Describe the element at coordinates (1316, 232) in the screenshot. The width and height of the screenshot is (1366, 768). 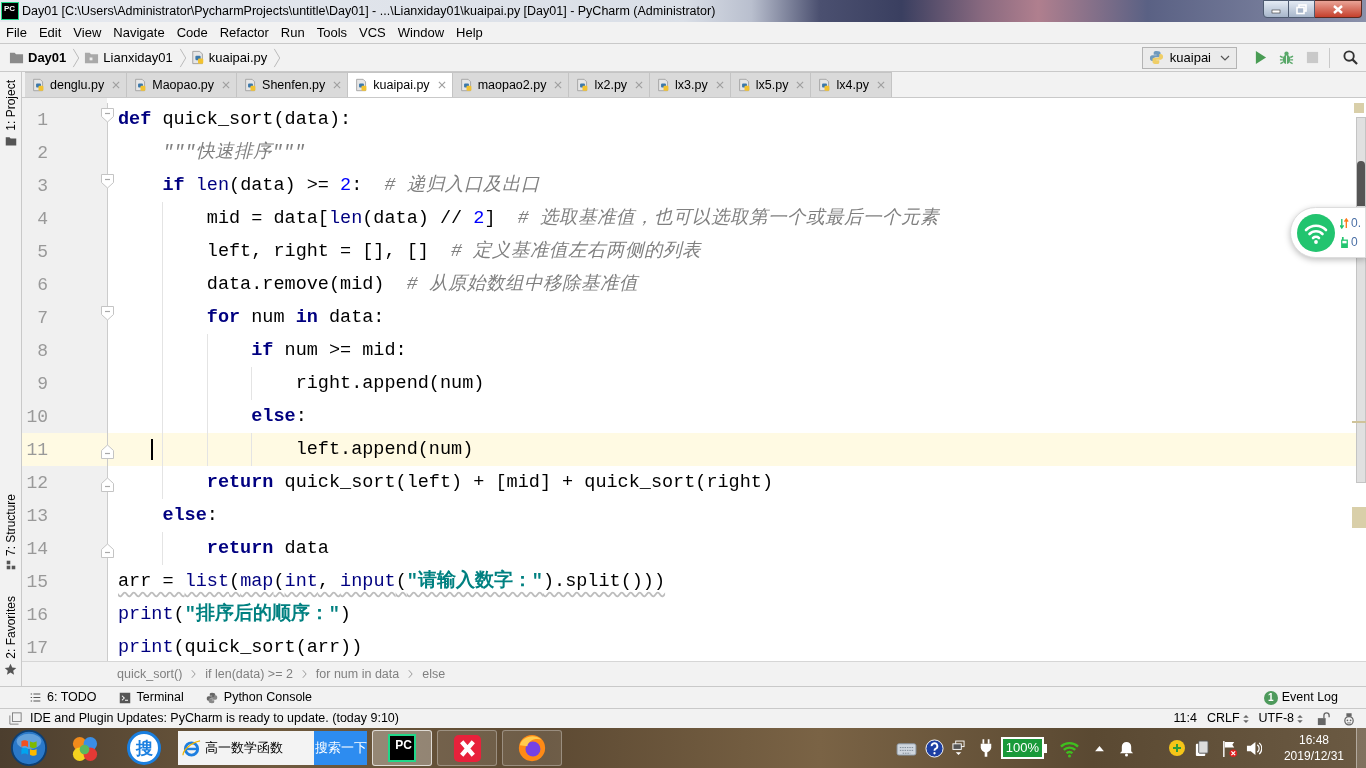
I see `wifi-icon` at that location.